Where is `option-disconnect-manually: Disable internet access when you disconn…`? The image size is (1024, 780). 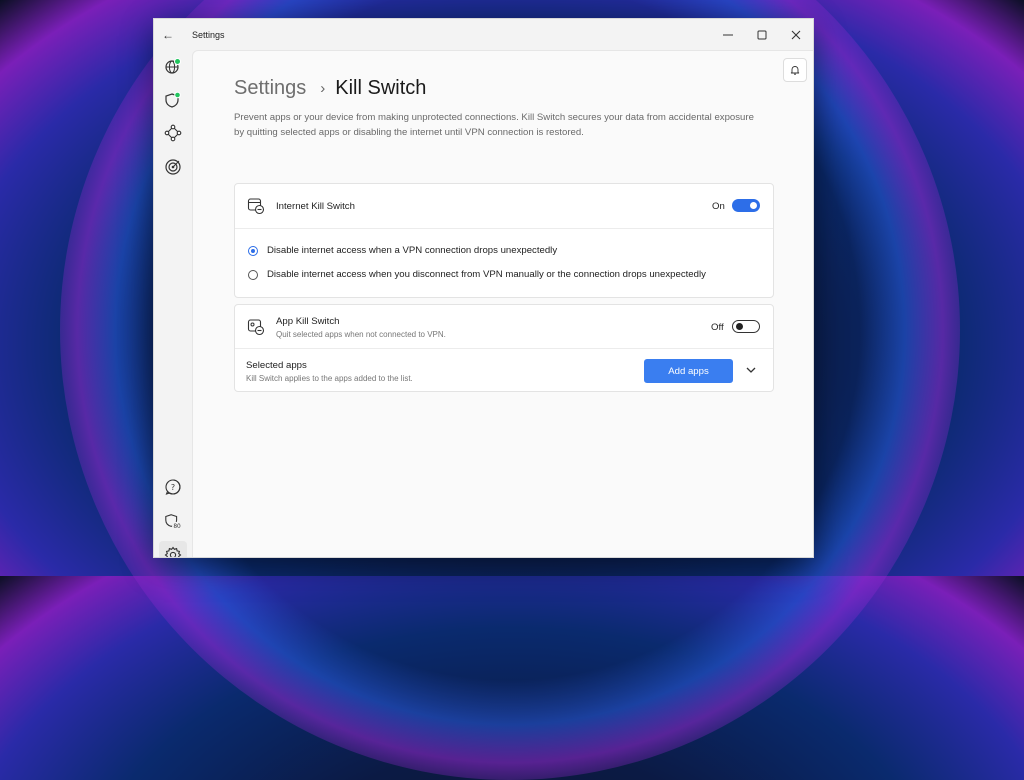
option-disconnect-manually: Disable internet access when you disconn… is located at coordinates (477, 274).